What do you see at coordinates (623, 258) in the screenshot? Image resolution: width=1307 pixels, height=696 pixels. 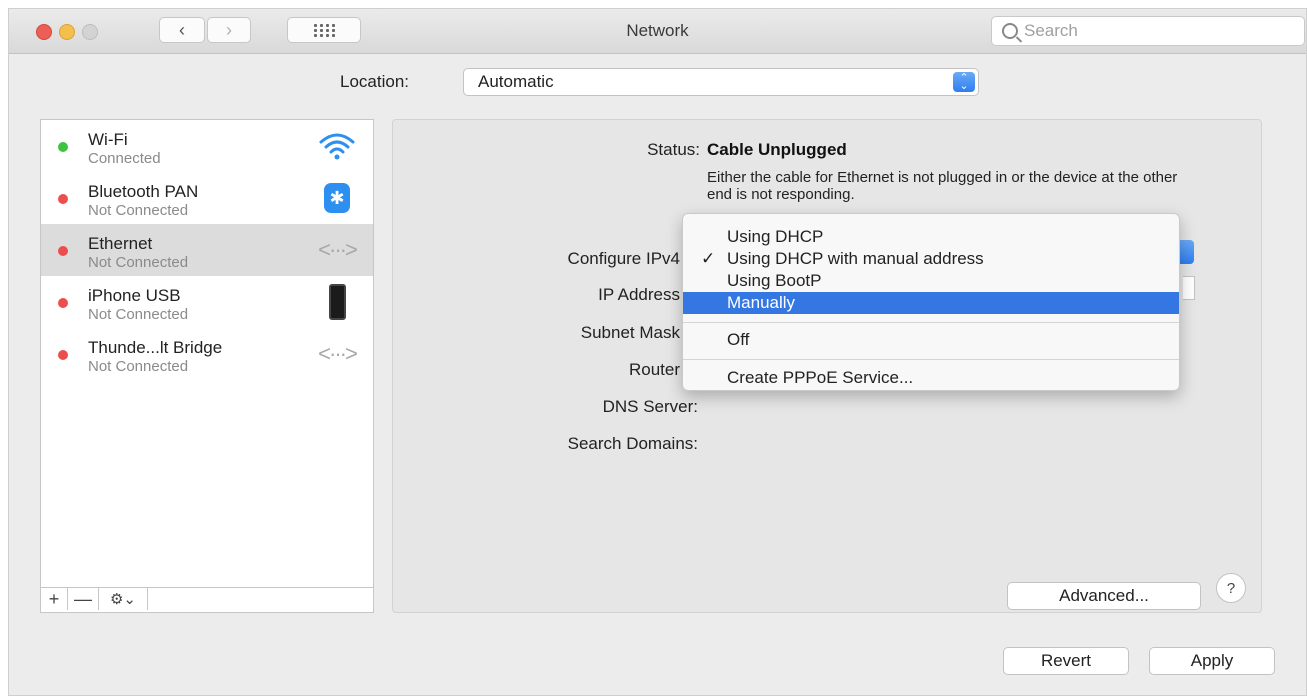 I see `configure-ipv4-label: Configure IPv4` at bounding box center [623, 258].